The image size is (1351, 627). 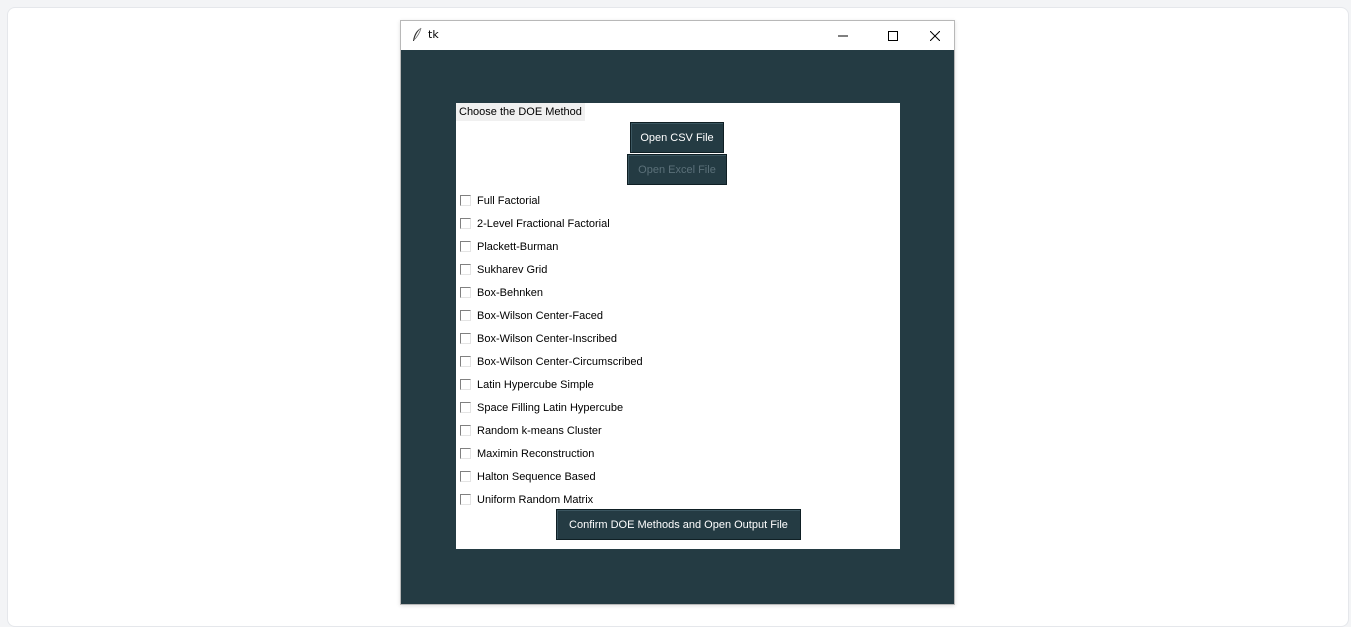 I want to click on method-label: Plackett-Burman, so click(x=518, y=246).